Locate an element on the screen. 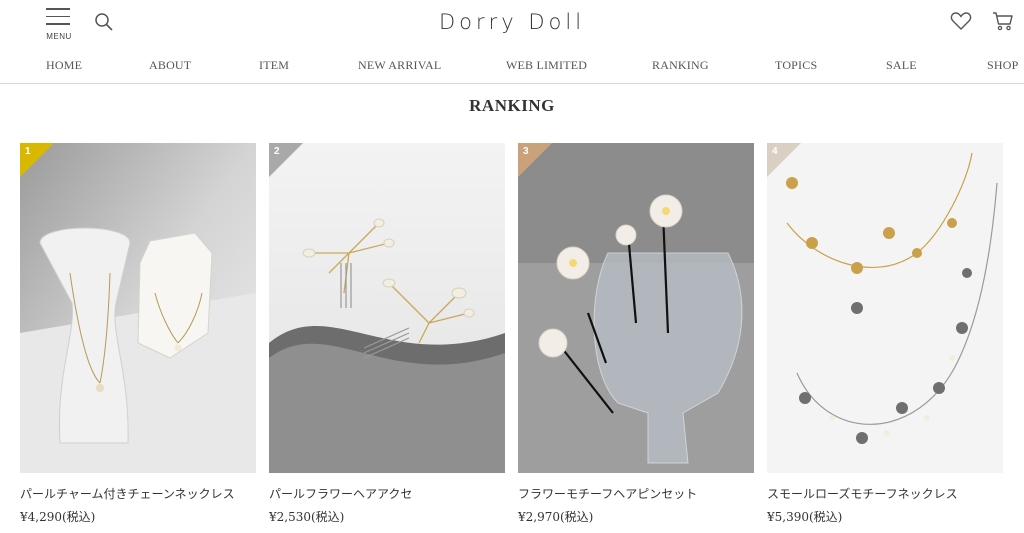 The width and height of the screenshot is (1024, 533). favorite-button is located at coordinates (961, 21).